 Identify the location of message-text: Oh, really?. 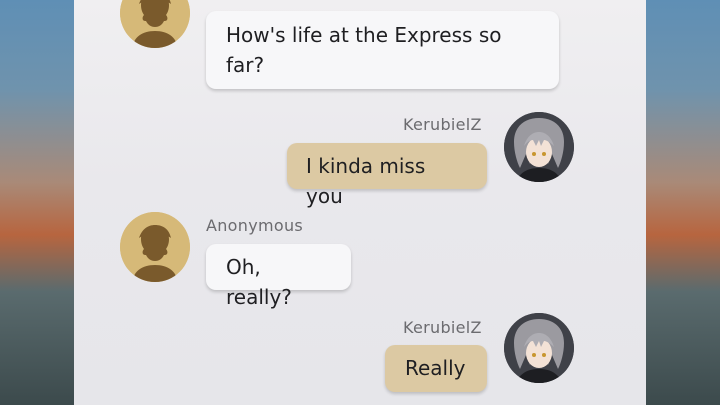
(259, 282).